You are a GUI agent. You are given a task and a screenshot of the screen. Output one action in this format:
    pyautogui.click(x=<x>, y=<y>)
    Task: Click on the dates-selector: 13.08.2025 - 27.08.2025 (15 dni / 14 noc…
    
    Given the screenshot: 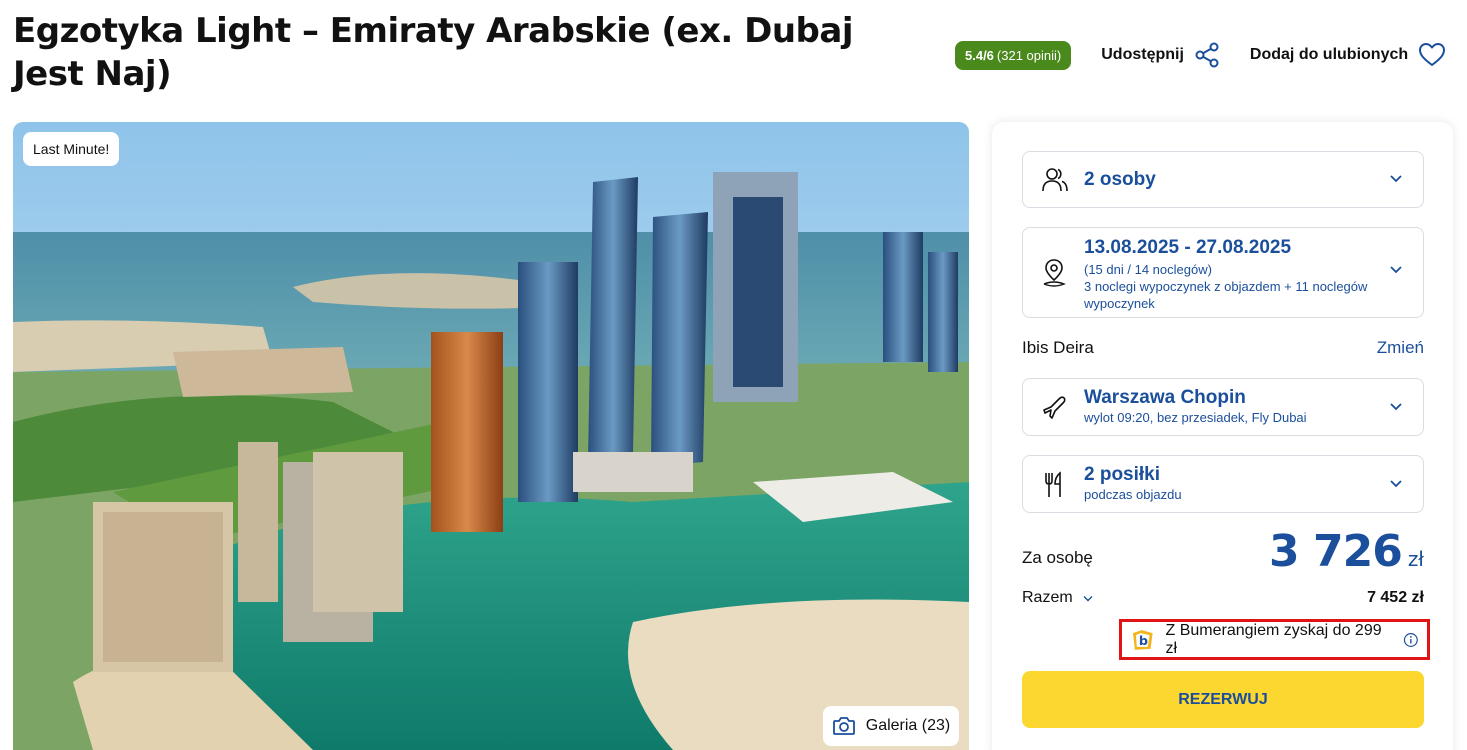 What is the action you would take?
    pyautogui.click(x=1223, y=272)
    